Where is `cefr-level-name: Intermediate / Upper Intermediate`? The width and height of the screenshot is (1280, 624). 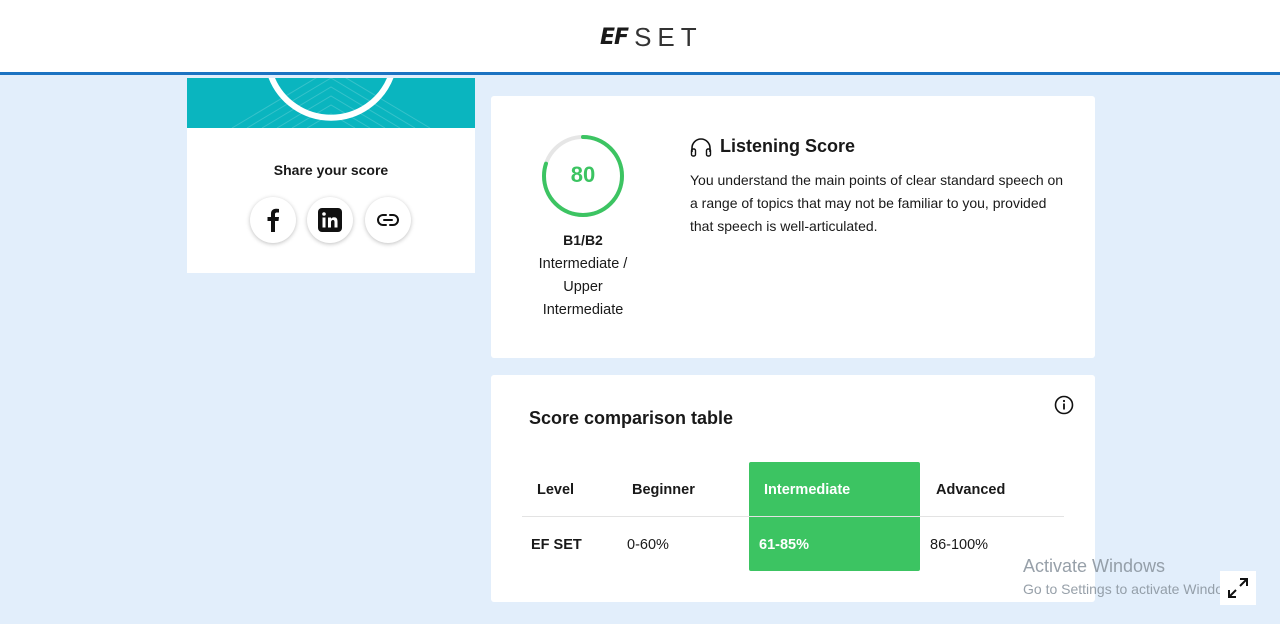 cefr-level-name: Intermediate / Upper Intermediate is located at coordinates (583, 287).